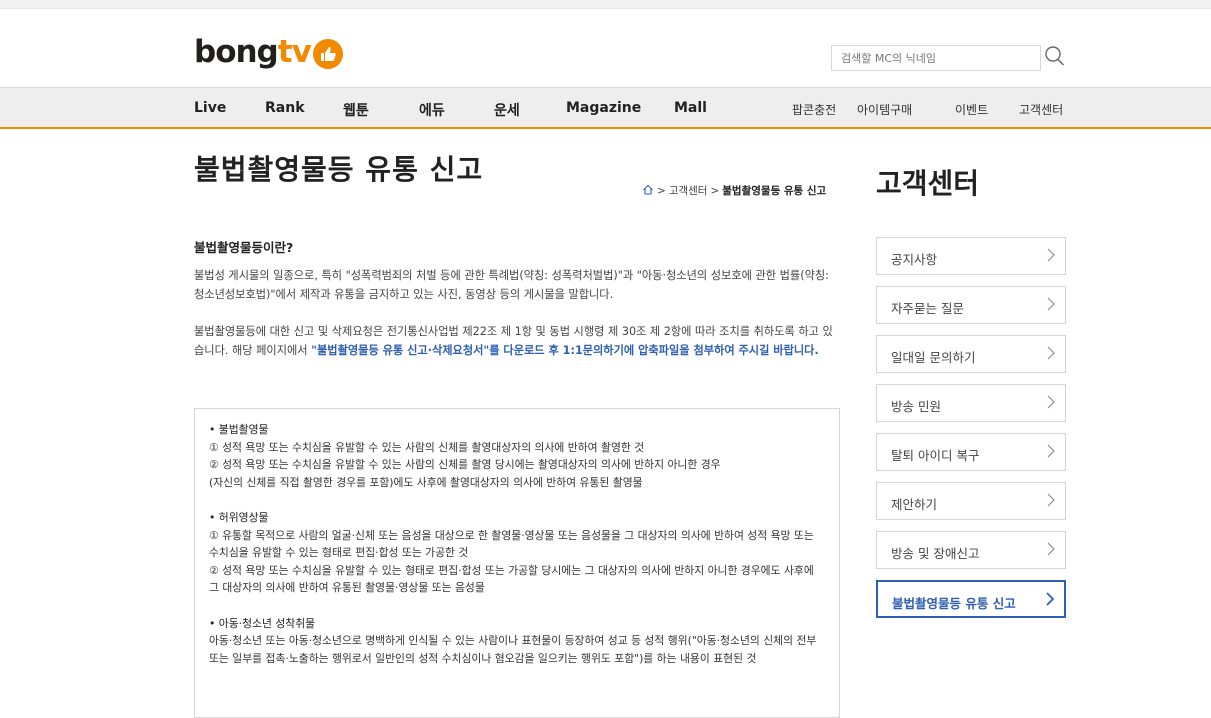  What do you see at coordinates (605, 4) in the screenshot?
I see `top-strip` at bounding box center [605, 4].